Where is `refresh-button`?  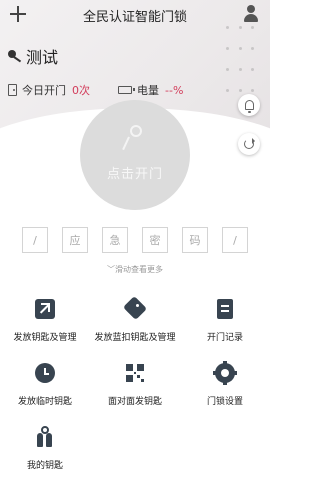
refresh-button is located at coordinates (249, 144).